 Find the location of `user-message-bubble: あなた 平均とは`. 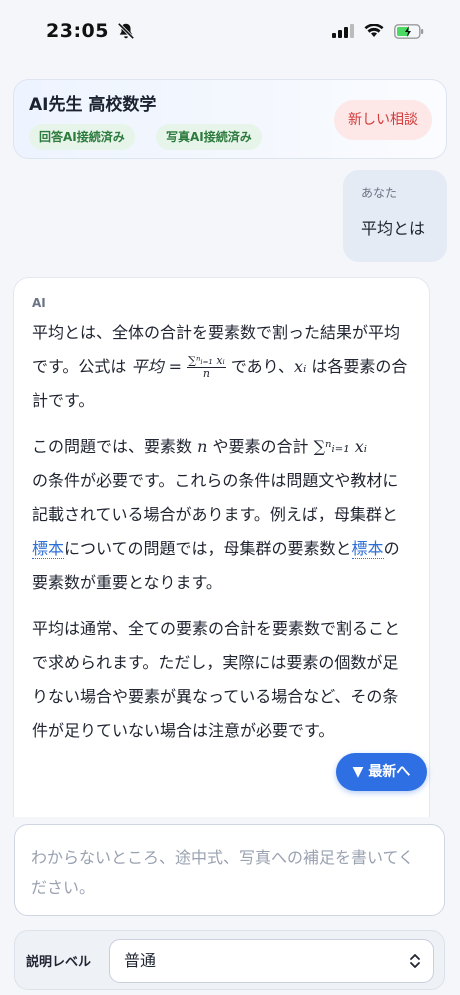

user-message-bubble: あなた 平均とは is located at coordinates (395, 216).